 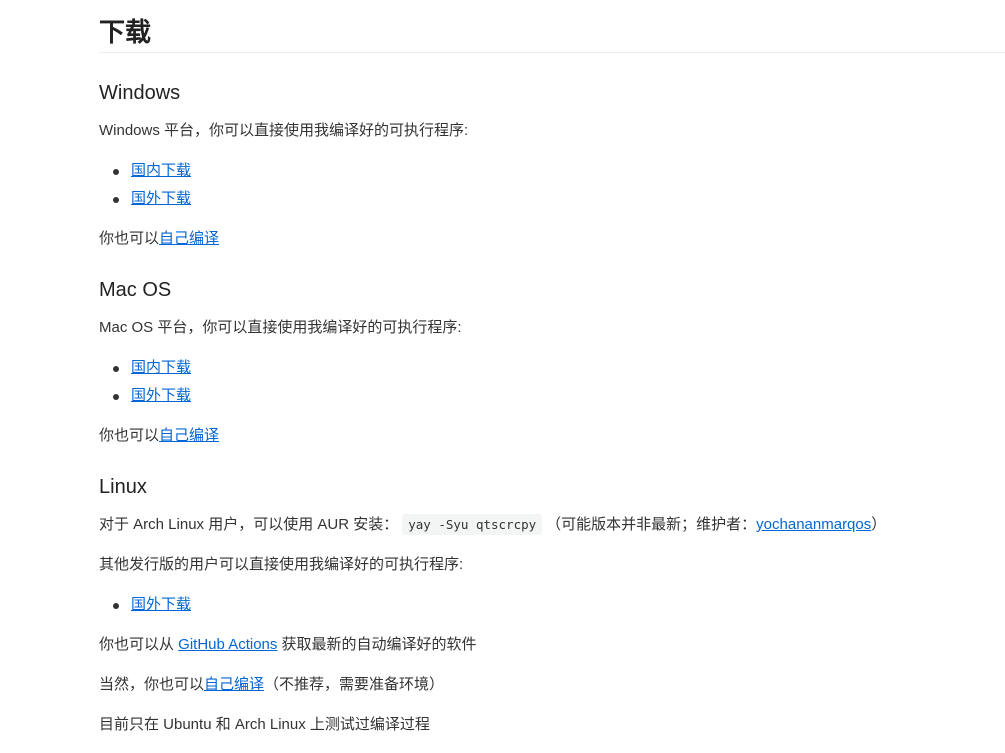 I want to click on linux-self-build-link: 自己编译, so click(x=234, y=684).